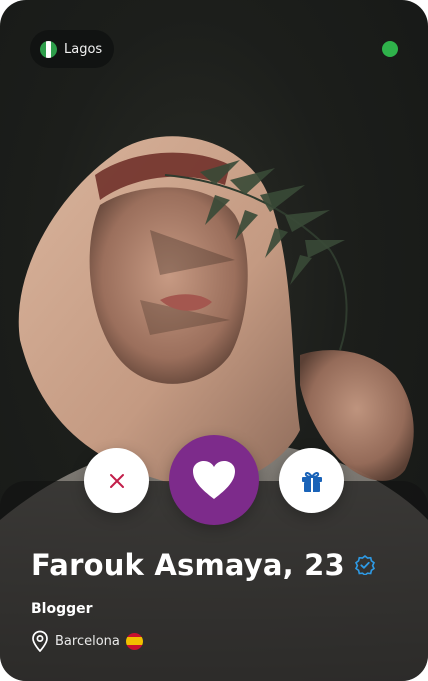  What do you see at coordinates (134, 641) in the screenshot?
I see `spain-flag-icon` at bounding box center [134, 641].